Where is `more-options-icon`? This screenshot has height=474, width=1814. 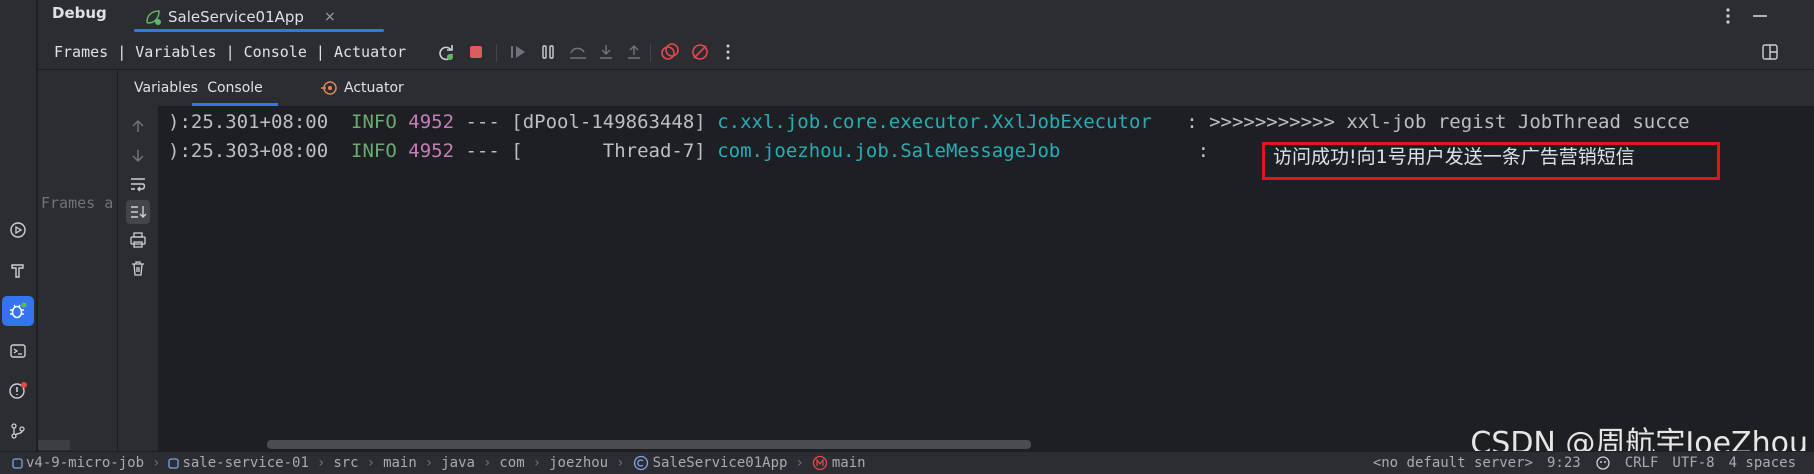 more-options-icon is located at coordinates (1728, 16).